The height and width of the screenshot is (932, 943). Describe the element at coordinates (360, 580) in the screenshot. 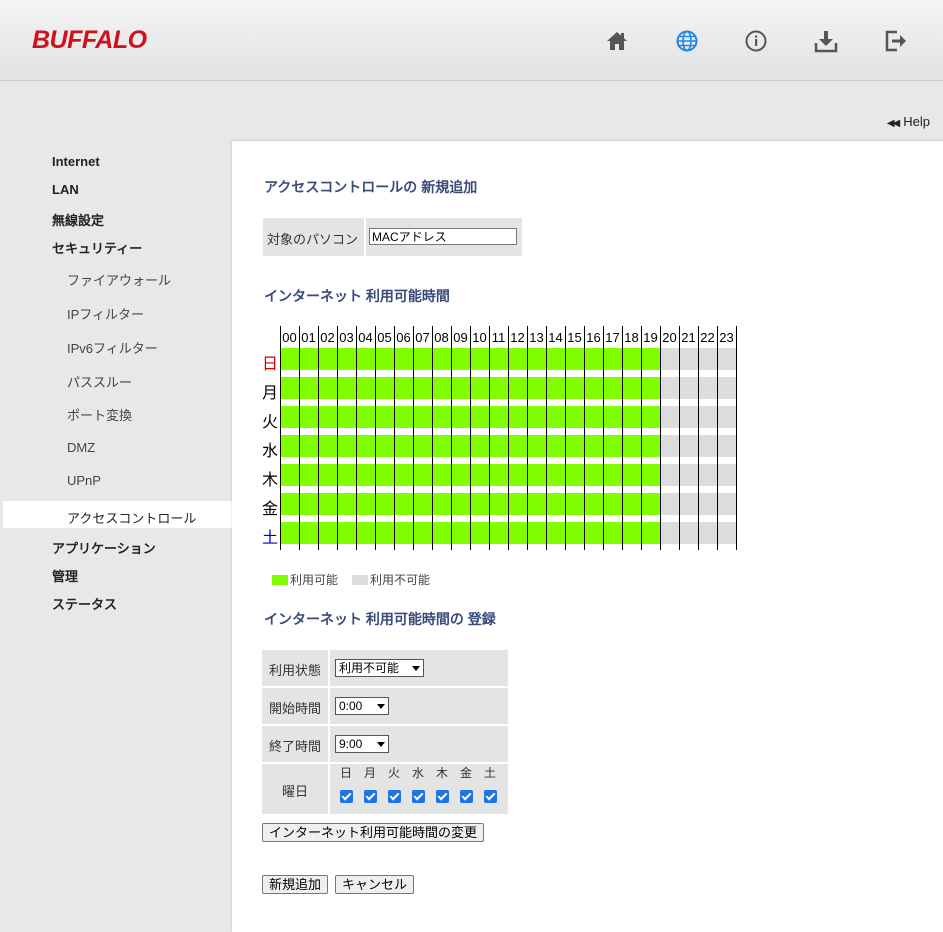

I see `legend-unavailable-swatch` at that location.